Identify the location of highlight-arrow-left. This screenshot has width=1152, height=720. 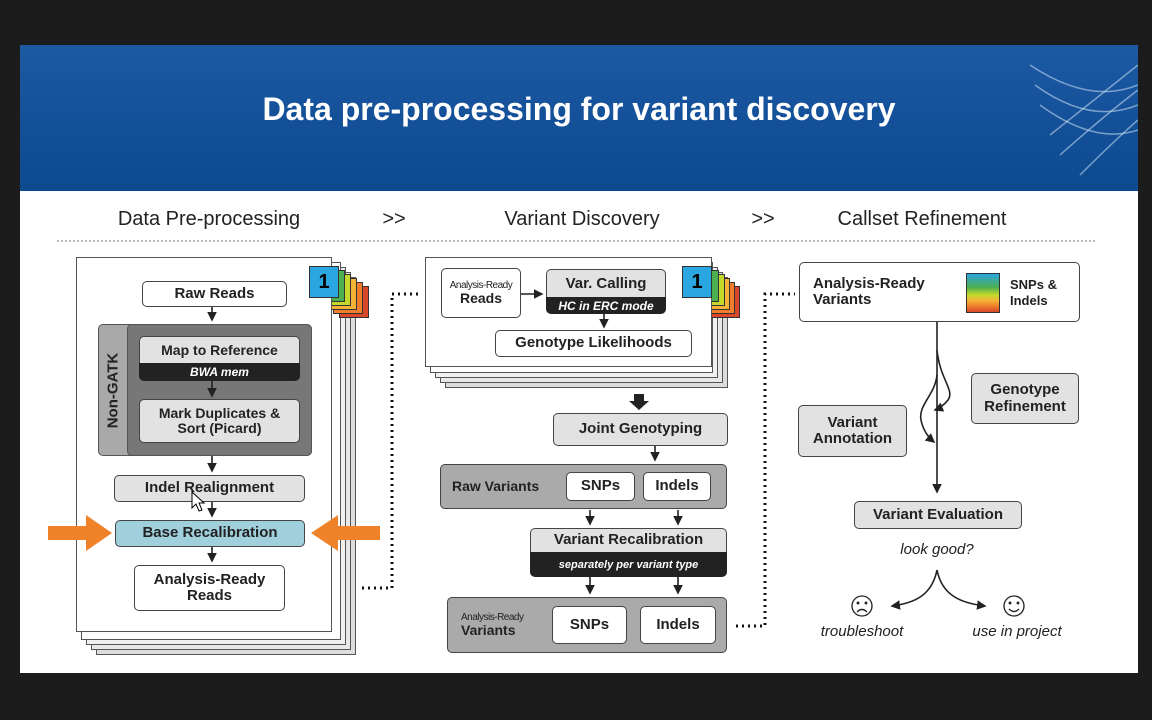
(80, 533).